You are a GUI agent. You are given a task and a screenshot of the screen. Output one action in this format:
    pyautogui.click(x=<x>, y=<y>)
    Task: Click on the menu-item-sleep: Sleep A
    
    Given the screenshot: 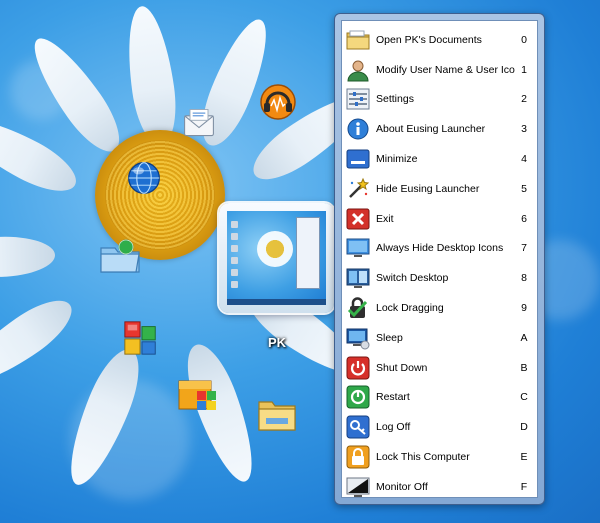 What is the action you would take?
    pyautogui.click(x=439, y=338)
    